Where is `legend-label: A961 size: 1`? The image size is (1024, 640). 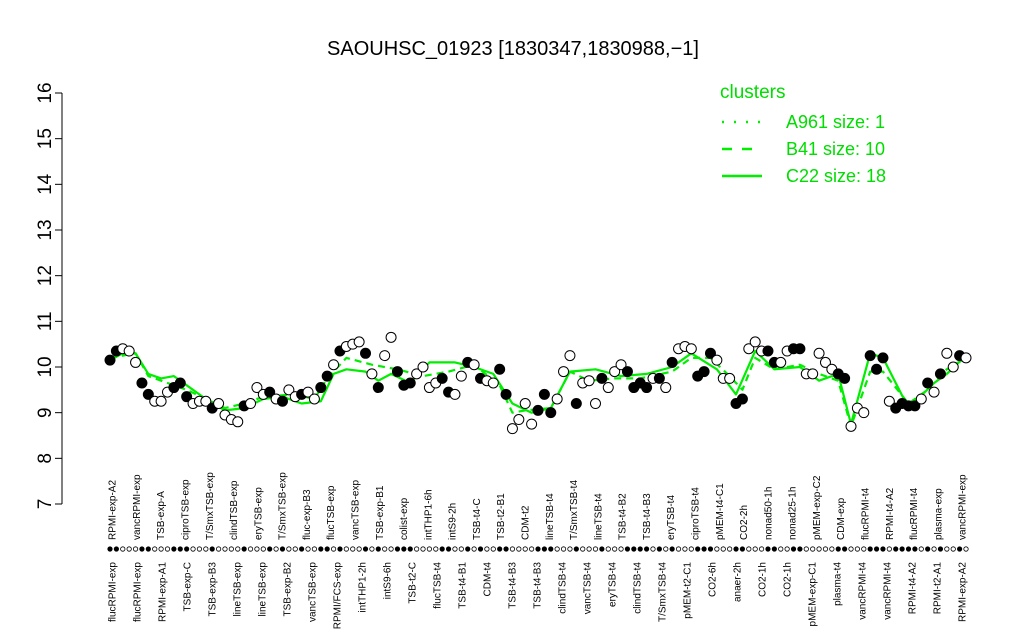
legend-label: A961 size: 1 is located at coordinates (835, 122).